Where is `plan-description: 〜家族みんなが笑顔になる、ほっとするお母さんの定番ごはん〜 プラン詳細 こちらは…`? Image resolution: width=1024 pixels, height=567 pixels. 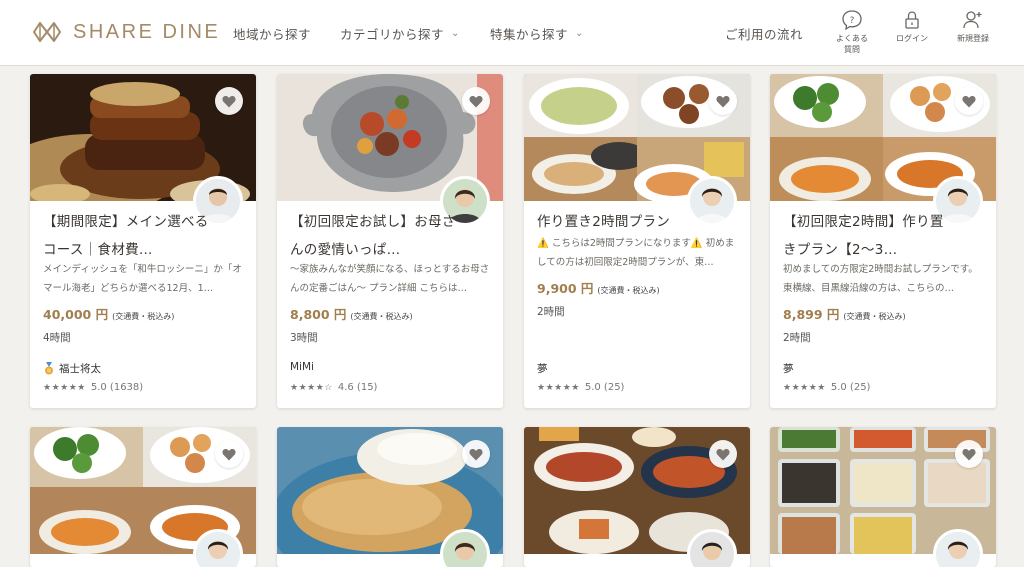
plan-description: 〜家族みんなが笑顔になる、ほっとするお母さんの定番ごはん〜 プラン詳細 こちらは… is located at coordinates (390, 279).